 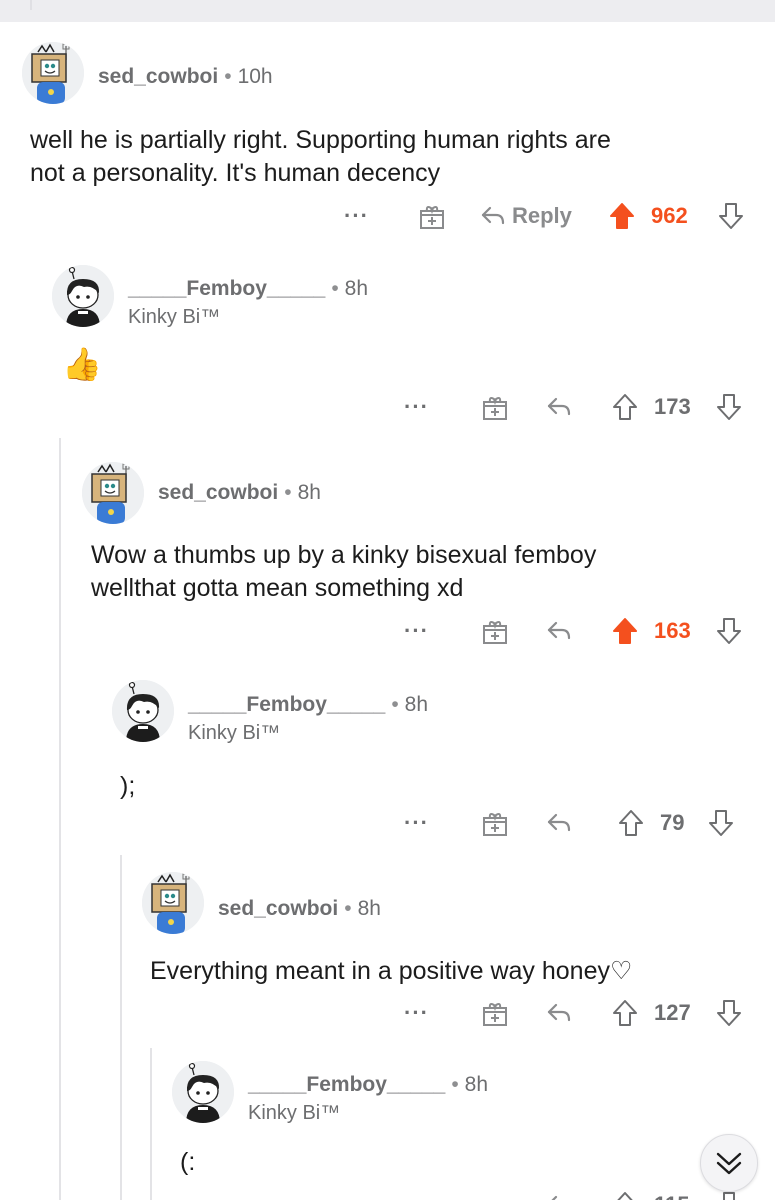 What do you see at coordinates (672, 406) in the screenshot?
I see `vote-count: 173` at bounding box center [672, 406].